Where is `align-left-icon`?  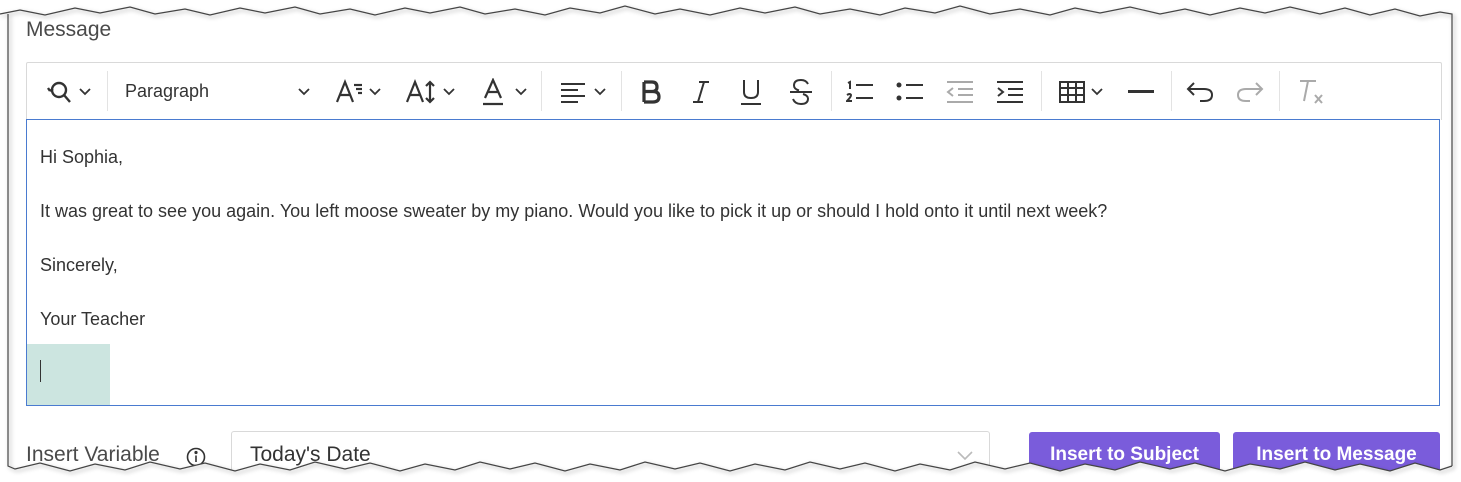 align-left-icon is located at coordinates (573, 92).